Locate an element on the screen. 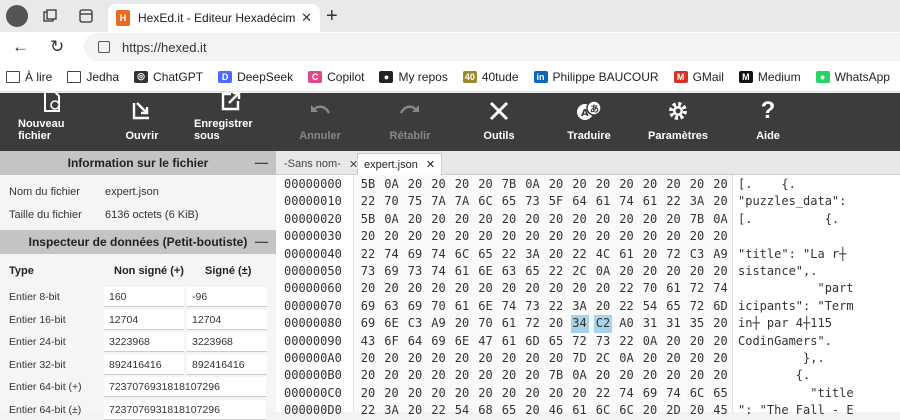 The height and width of the screenshot is (420, 900). tools-button: Outils is located at coordinates (499, 122).